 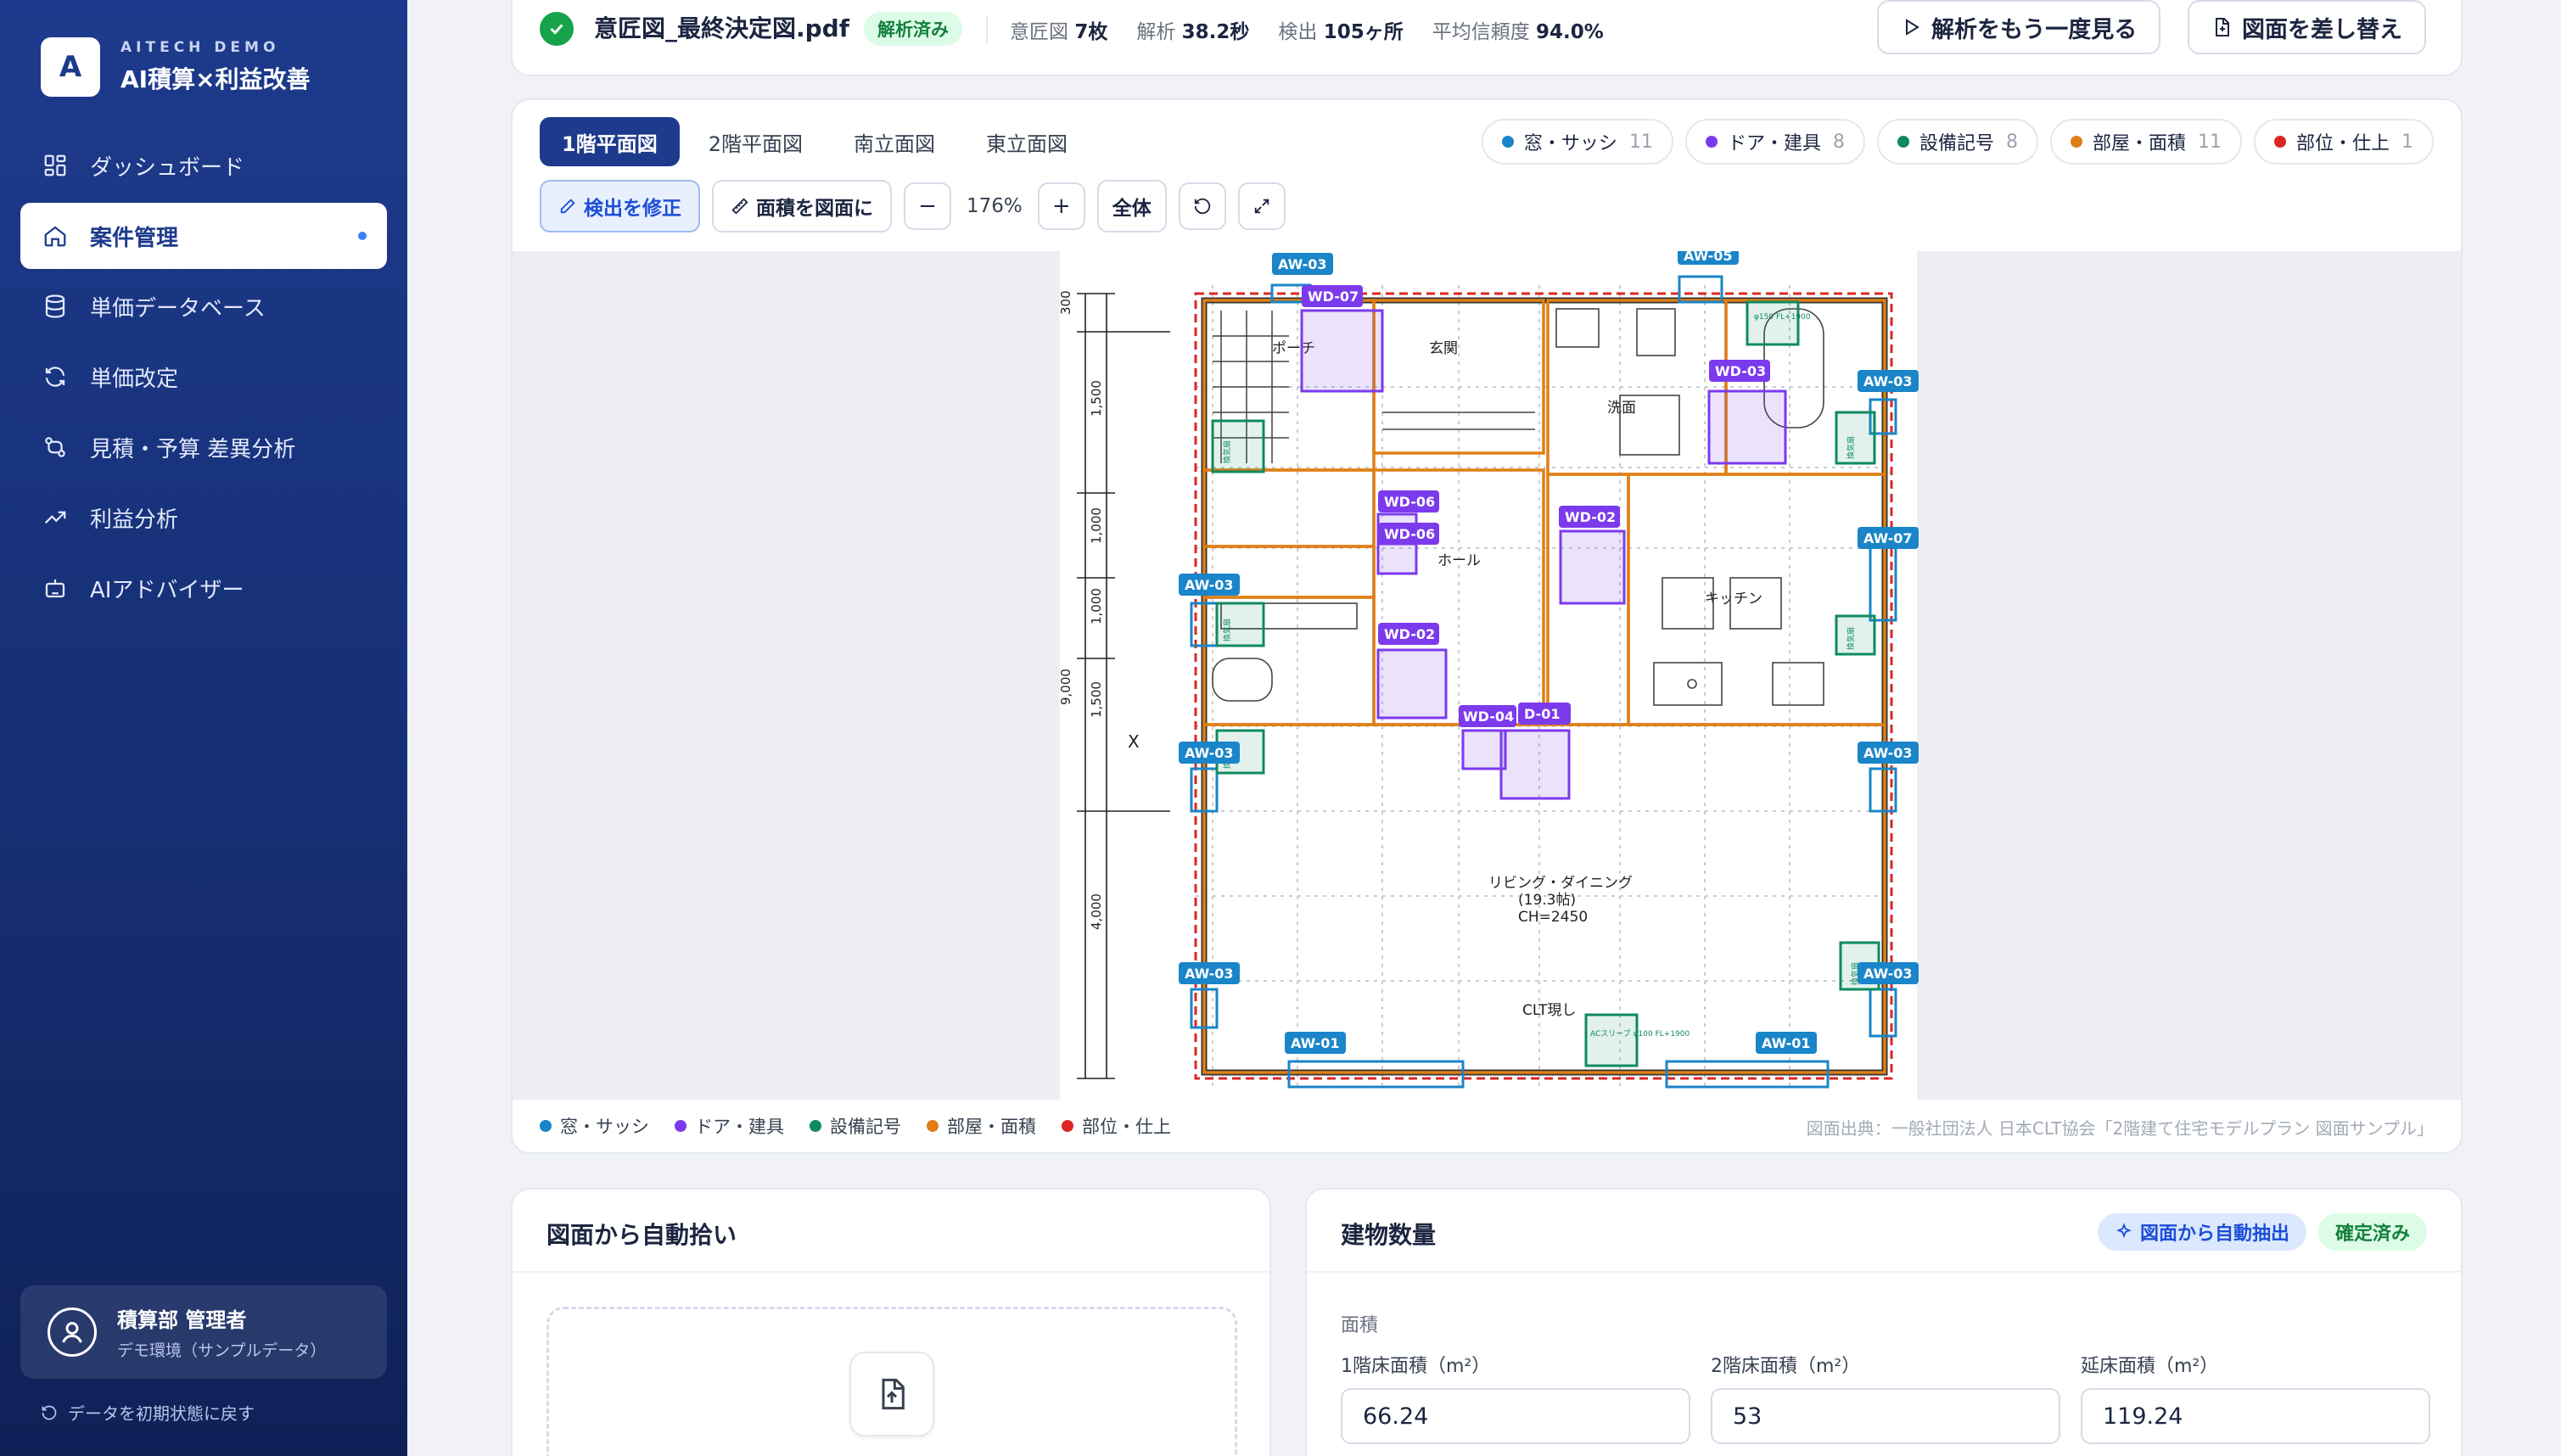 What do you see at coordinates (55, 517) in the screenshot?
I see `trend-icon` at bounding box center [55, 517].